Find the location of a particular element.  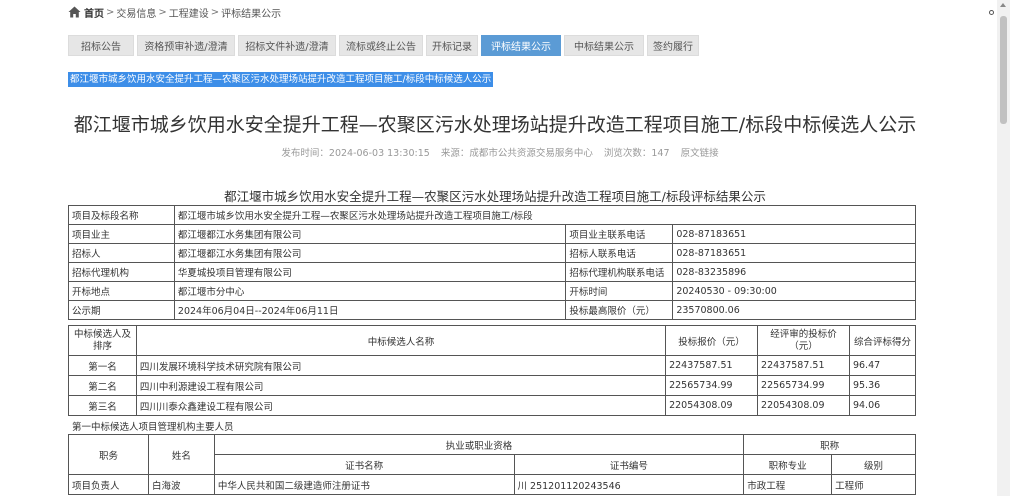

cell-label: 招标人 is located at coordinates (121, 253).